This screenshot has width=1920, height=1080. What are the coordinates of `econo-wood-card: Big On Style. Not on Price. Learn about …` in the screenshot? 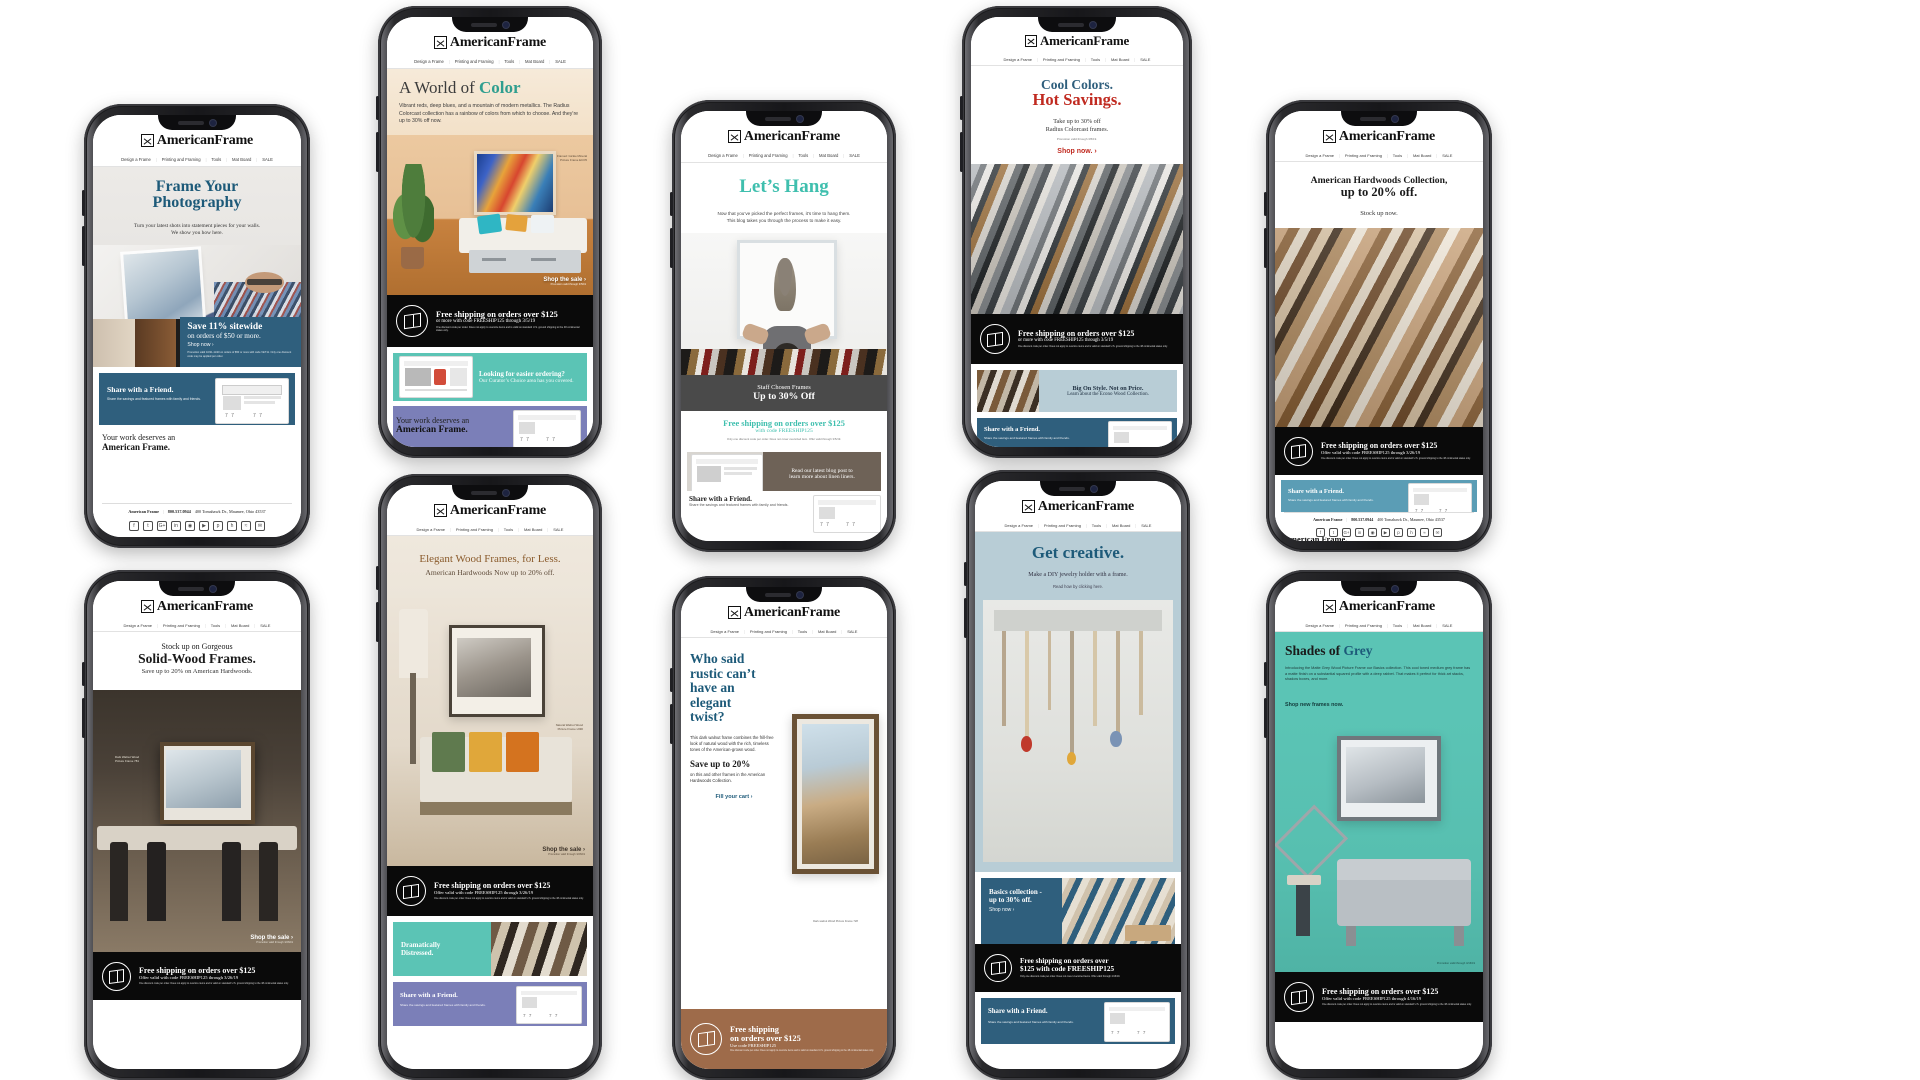 It's located at (1077, 391).